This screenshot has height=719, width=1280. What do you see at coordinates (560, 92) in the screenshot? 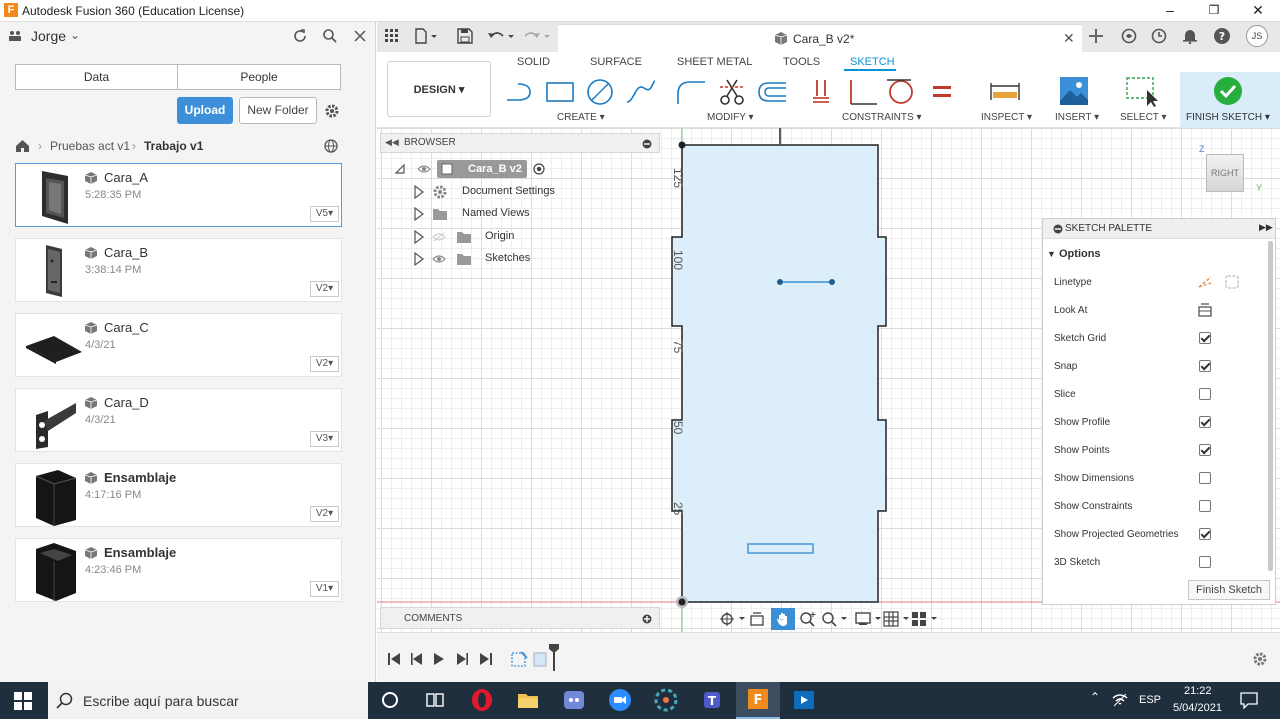
I see `rectangle-tool-icon` at bounding box center [560, 92].